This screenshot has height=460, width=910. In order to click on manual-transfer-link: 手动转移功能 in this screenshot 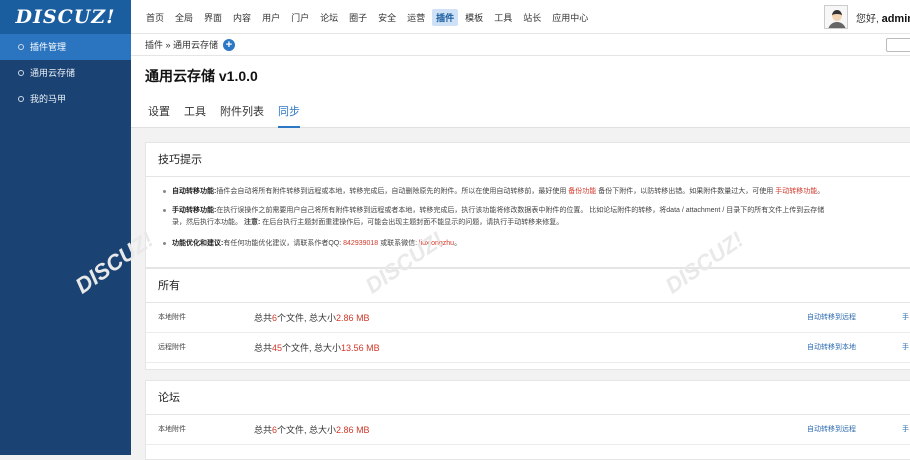, I will do `click(796, 191)`.